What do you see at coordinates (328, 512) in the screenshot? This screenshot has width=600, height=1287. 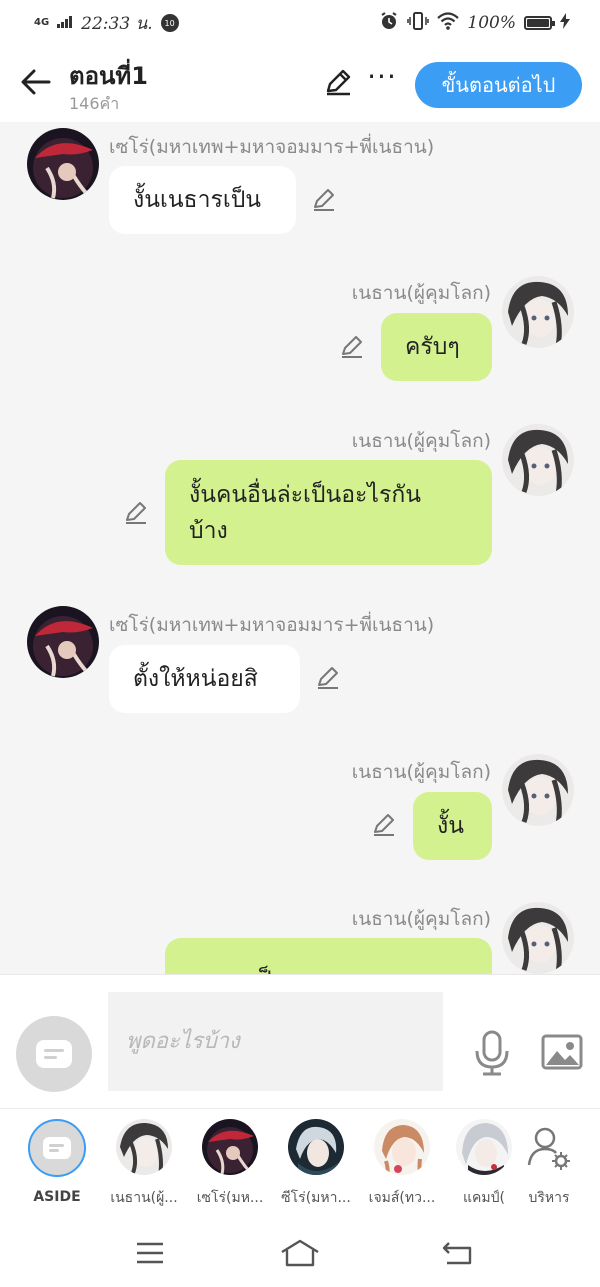 I see `message-bubble: งั้นคนอื่นล่ะเป็นอะไรกัน บ้าง` at bounding box center [328, 512].